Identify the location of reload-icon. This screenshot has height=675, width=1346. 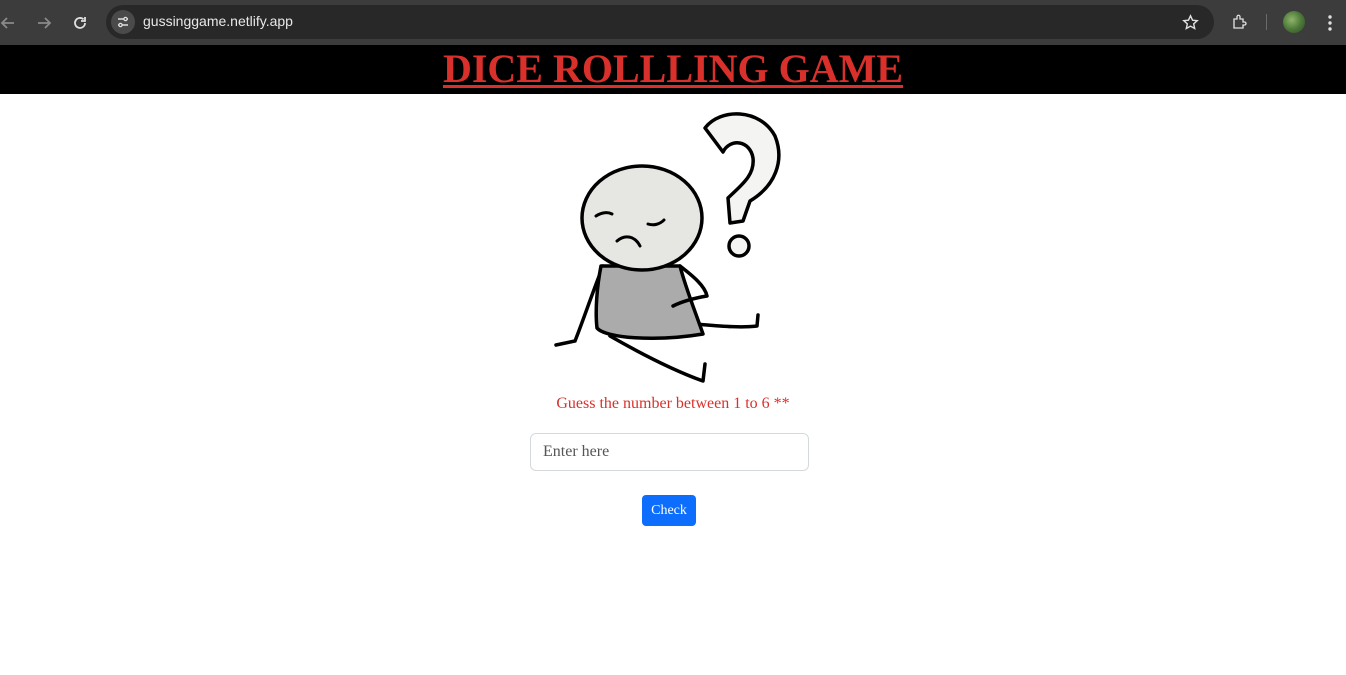
(80, 23).